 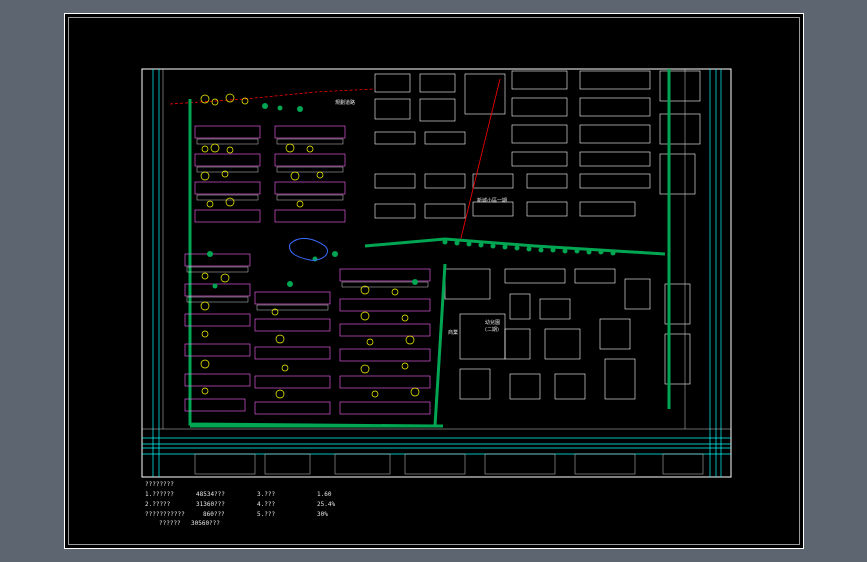 What do you see at coordinates (214, 514) in the screenshot?
I see `stats-row-3-c2: 860???` at bounding box center [214, 514].